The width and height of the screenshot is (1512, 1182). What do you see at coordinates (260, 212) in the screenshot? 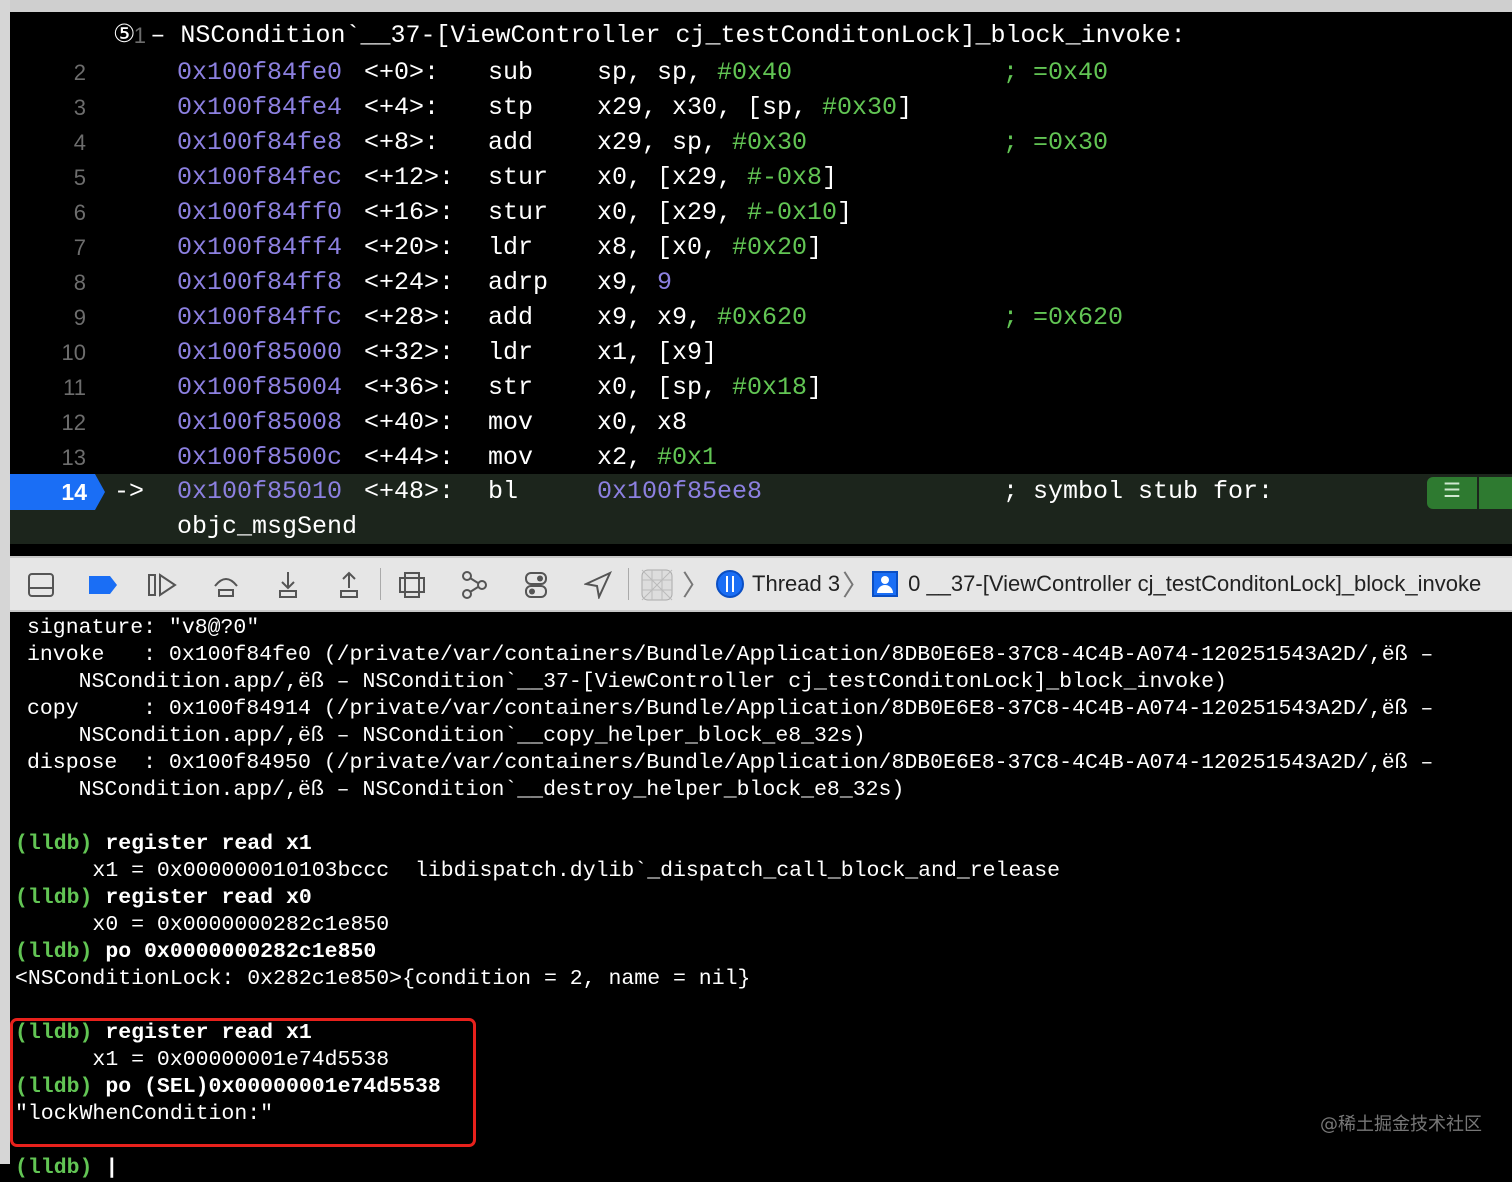
I see `address: 0x100f84ff0` at bounding box center [260, 212].